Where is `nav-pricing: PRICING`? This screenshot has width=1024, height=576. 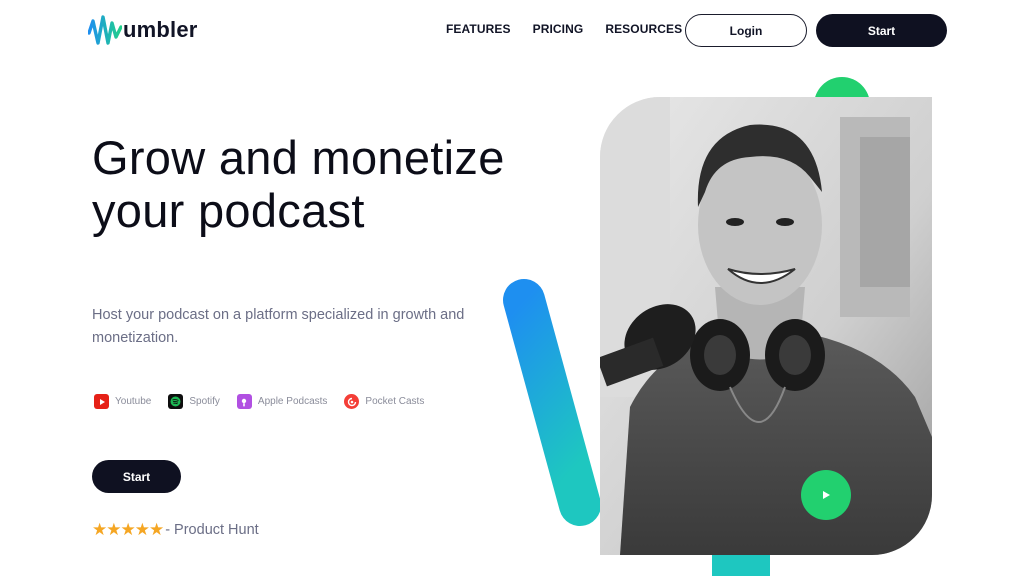 nav-pricing: PRICING is located at coordinates (558, 29).